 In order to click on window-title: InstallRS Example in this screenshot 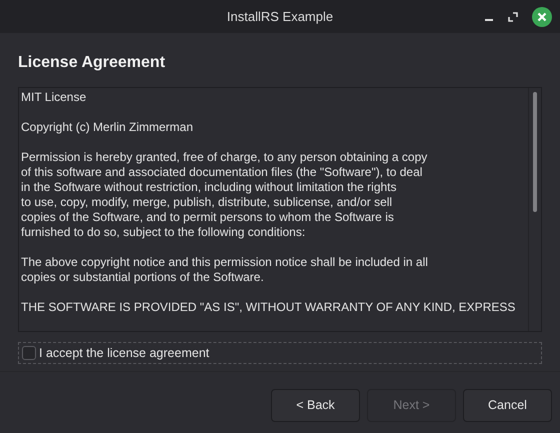, I will do `click(280, 17)`.